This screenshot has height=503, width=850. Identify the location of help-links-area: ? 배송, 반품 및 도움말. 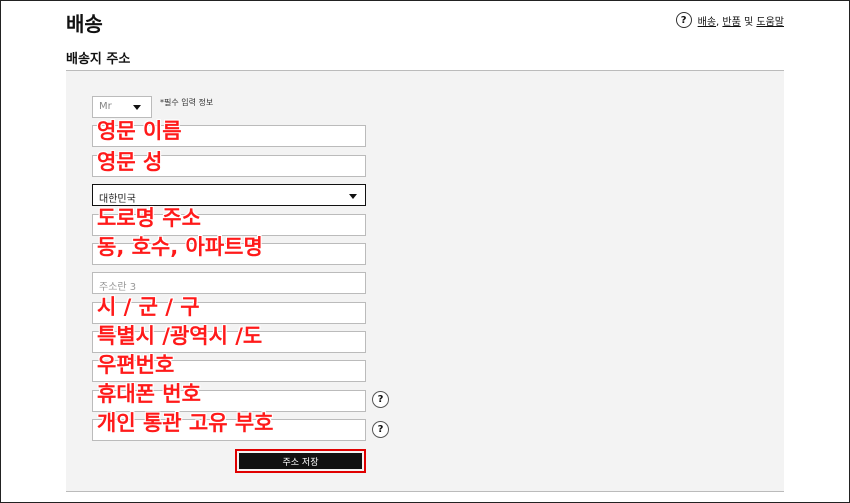
(729, 20).